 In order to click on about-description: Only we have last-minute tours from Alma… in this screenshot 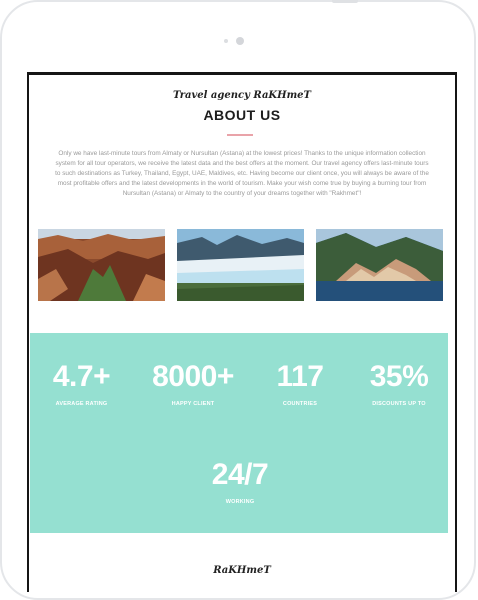, I will do `click(242, 173)`.